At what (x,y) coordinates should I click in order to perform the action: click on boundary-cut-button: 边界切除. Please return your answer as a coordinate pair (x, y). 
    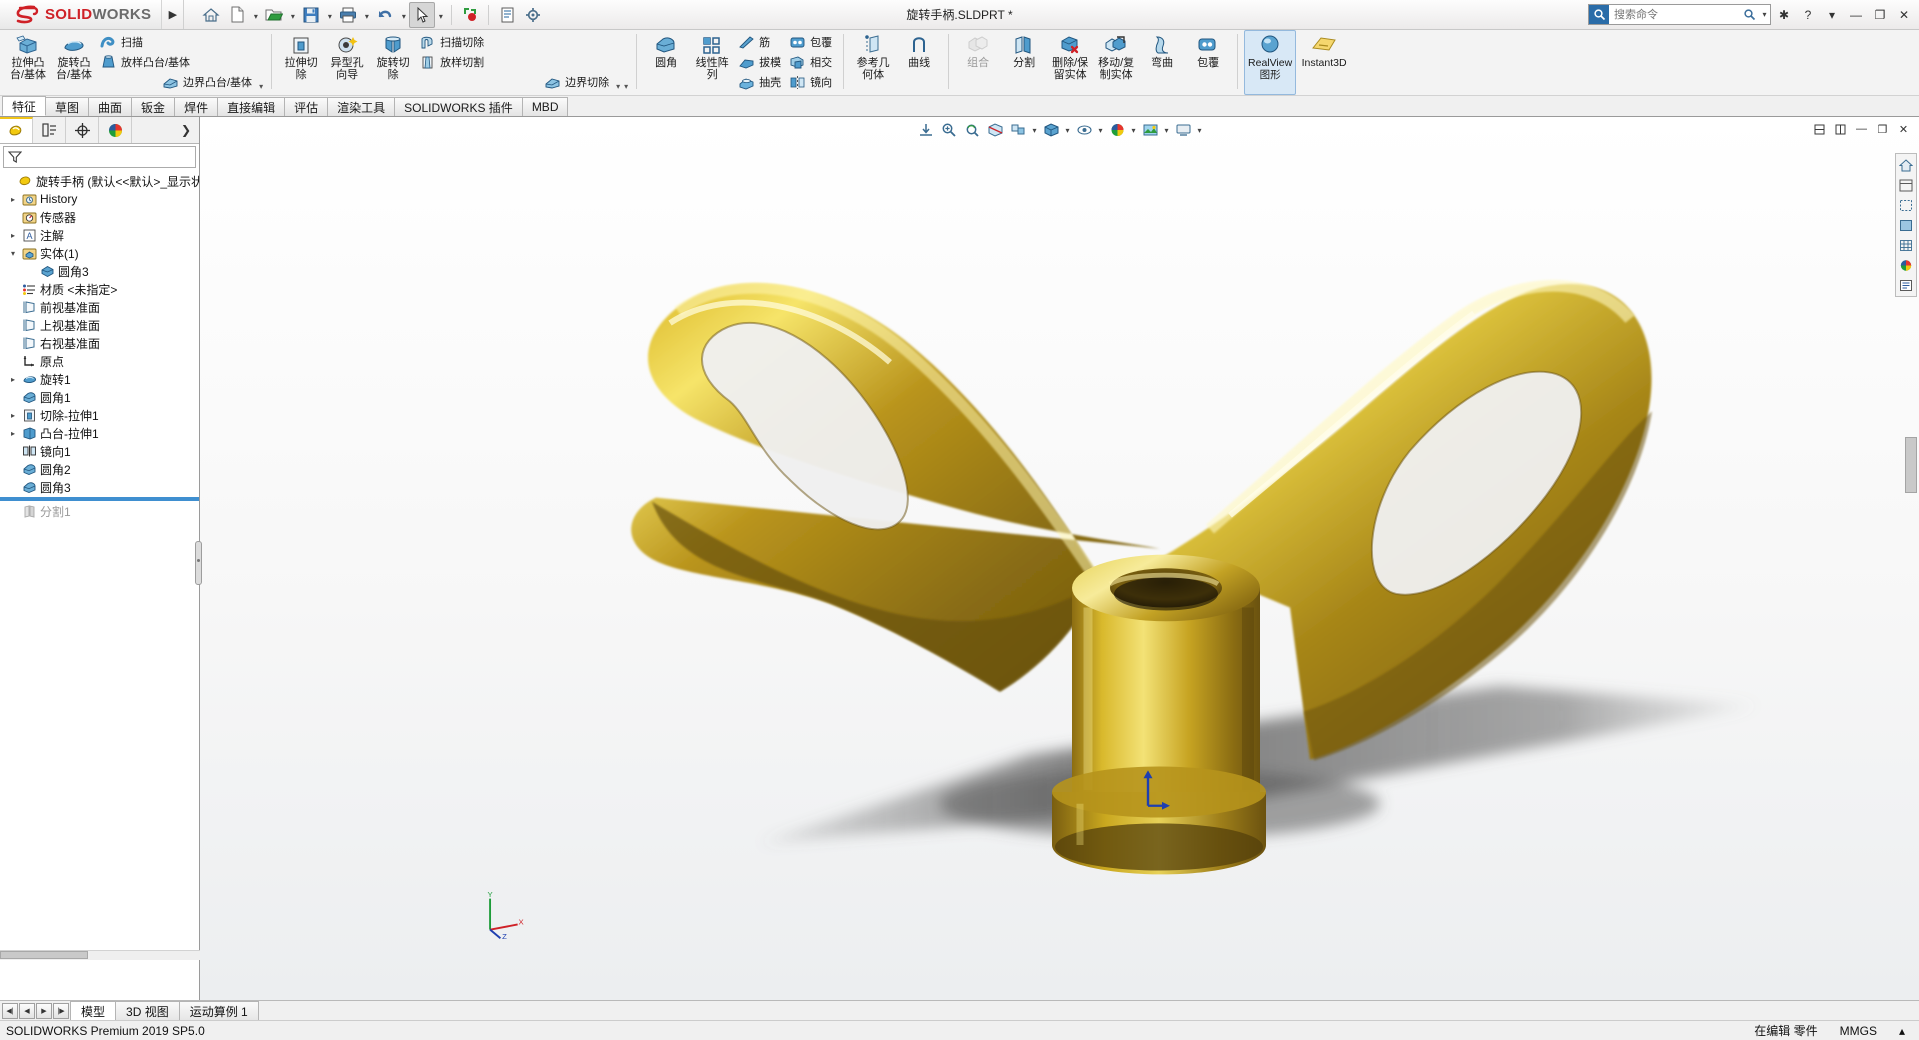
    Looking at the image, I should click on (577, 82).